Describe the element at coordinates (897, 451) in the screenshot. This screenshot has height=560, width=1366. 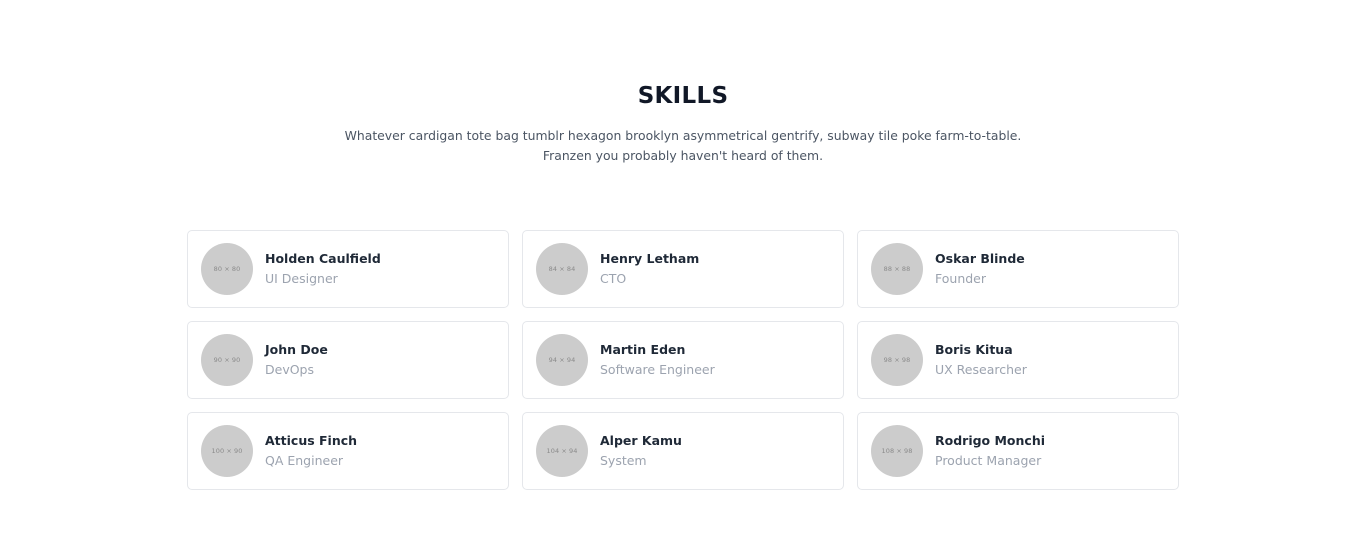
I see `avatar-placeholder: 108 × 98` at that location.